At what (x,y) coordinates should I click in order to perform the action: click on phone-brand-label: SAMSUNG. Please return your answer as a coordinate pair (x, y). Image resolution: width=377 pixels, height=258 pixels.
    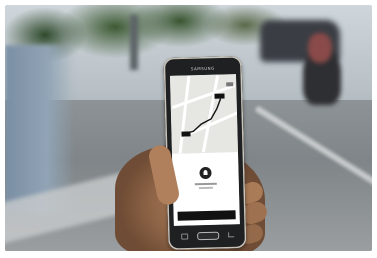
    Looking at the image, I should click on (202, 68).